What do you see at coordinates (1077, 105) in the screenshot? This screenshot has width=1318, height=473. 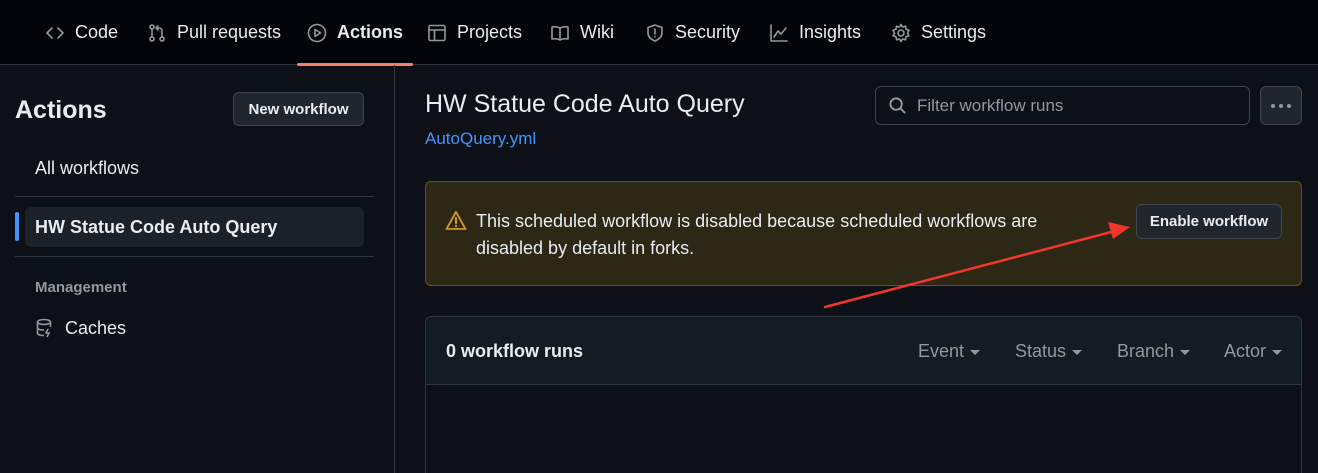 I see `search-input` at bounding box center [1077, 105].